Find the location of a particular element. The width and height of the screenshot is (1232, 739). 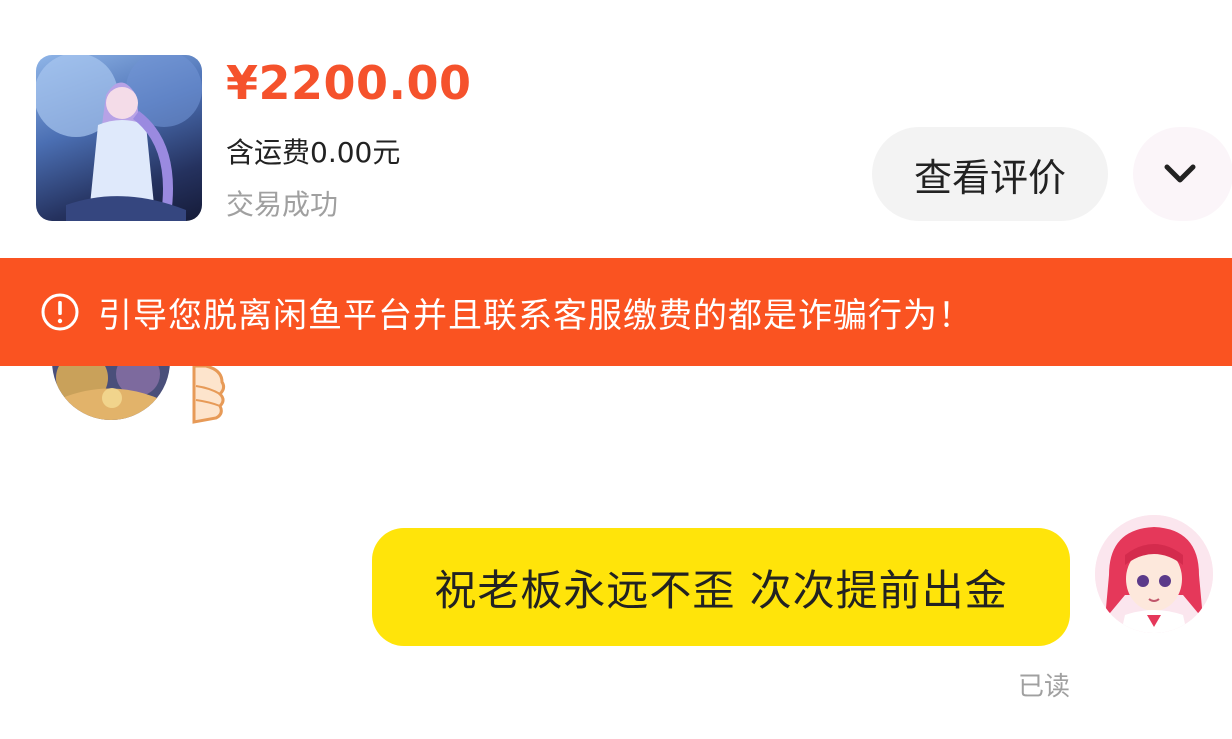

my-avatar is located at coordinates (1154, 574).